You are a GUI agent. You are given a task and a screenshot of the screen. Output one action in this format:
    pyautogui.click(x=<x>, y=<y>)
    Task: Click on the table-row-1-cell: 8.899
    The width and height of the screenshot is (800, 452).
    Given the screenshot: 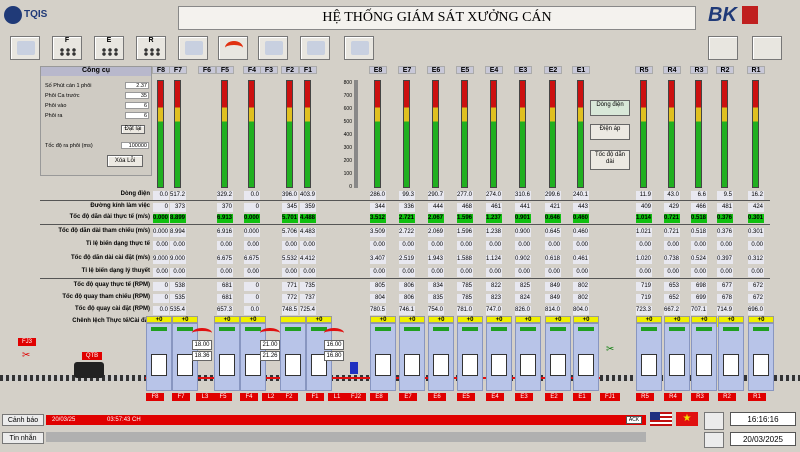 What is the action you would take?
    pyautogui.click(x=178, y=218)
    